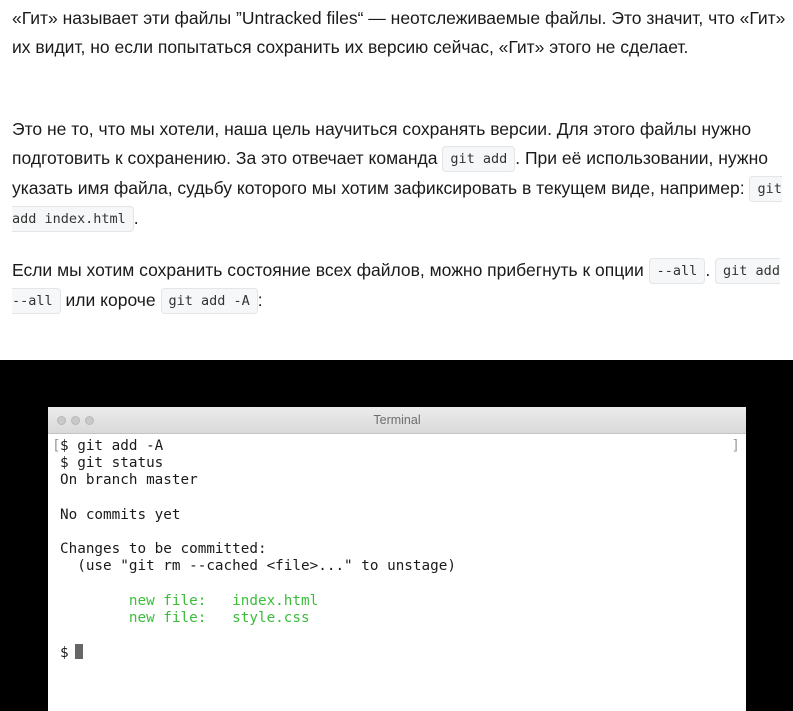 This screenshot has height=711, width=793. What do you see at coordinates (735, 446) in the screenshot?
I see `selection-bracket-icon: ]` at bounding box center [735, 446].